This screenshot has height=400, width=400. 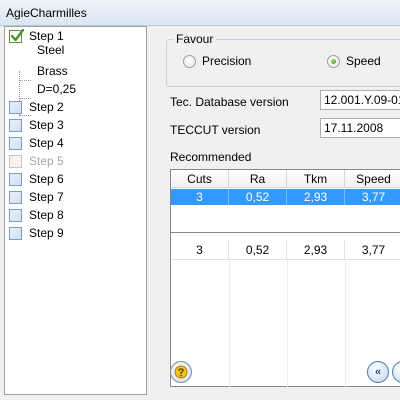 I want to click on table-row-selected: 3 0,52 2,93 3,77, so click(x=285, y=197).